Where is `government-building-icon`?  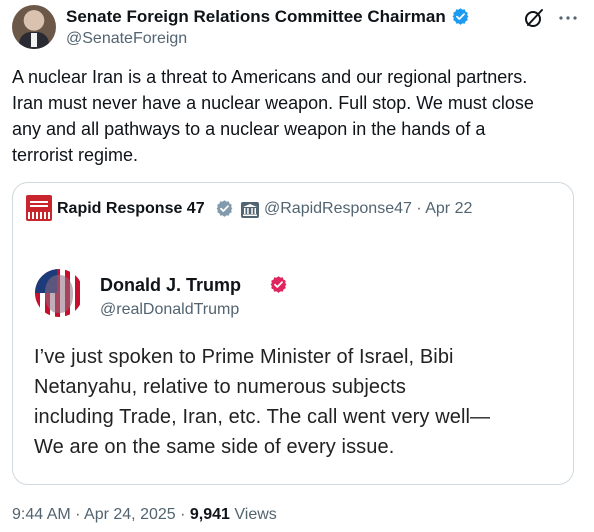
government-building-icon is located at coordinates (250, 210).